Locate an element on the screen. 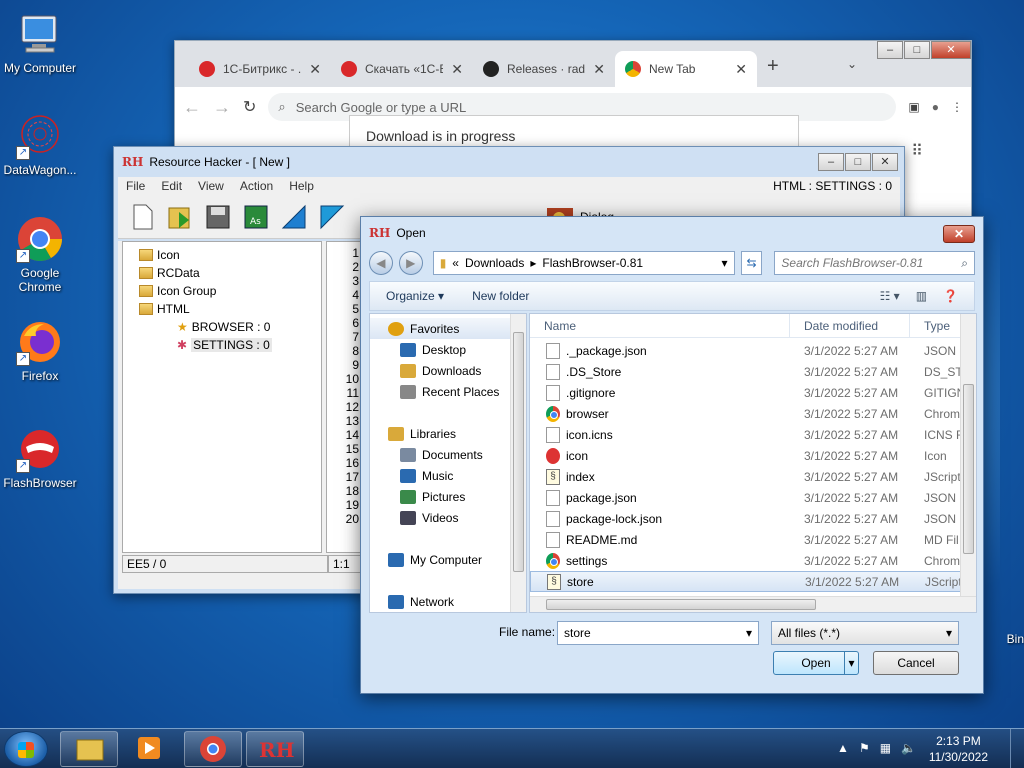 The height and width of the screenshot is (768, 1024). save-as-icon: As is located at coordinates (256, 217).